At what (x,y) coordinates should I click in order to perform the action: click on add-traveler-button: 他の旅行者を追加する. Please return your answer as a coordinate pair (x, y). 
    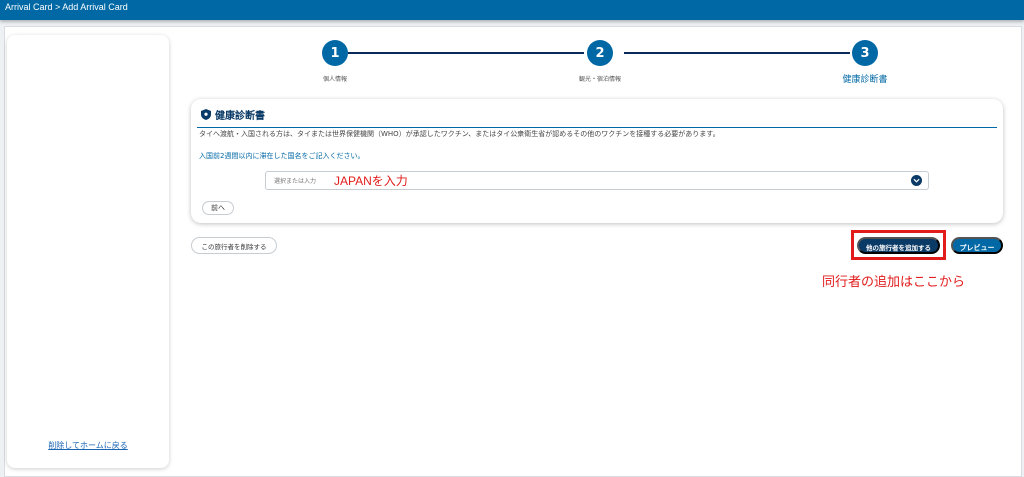
    Looking at the image, I should click on (898, 245).